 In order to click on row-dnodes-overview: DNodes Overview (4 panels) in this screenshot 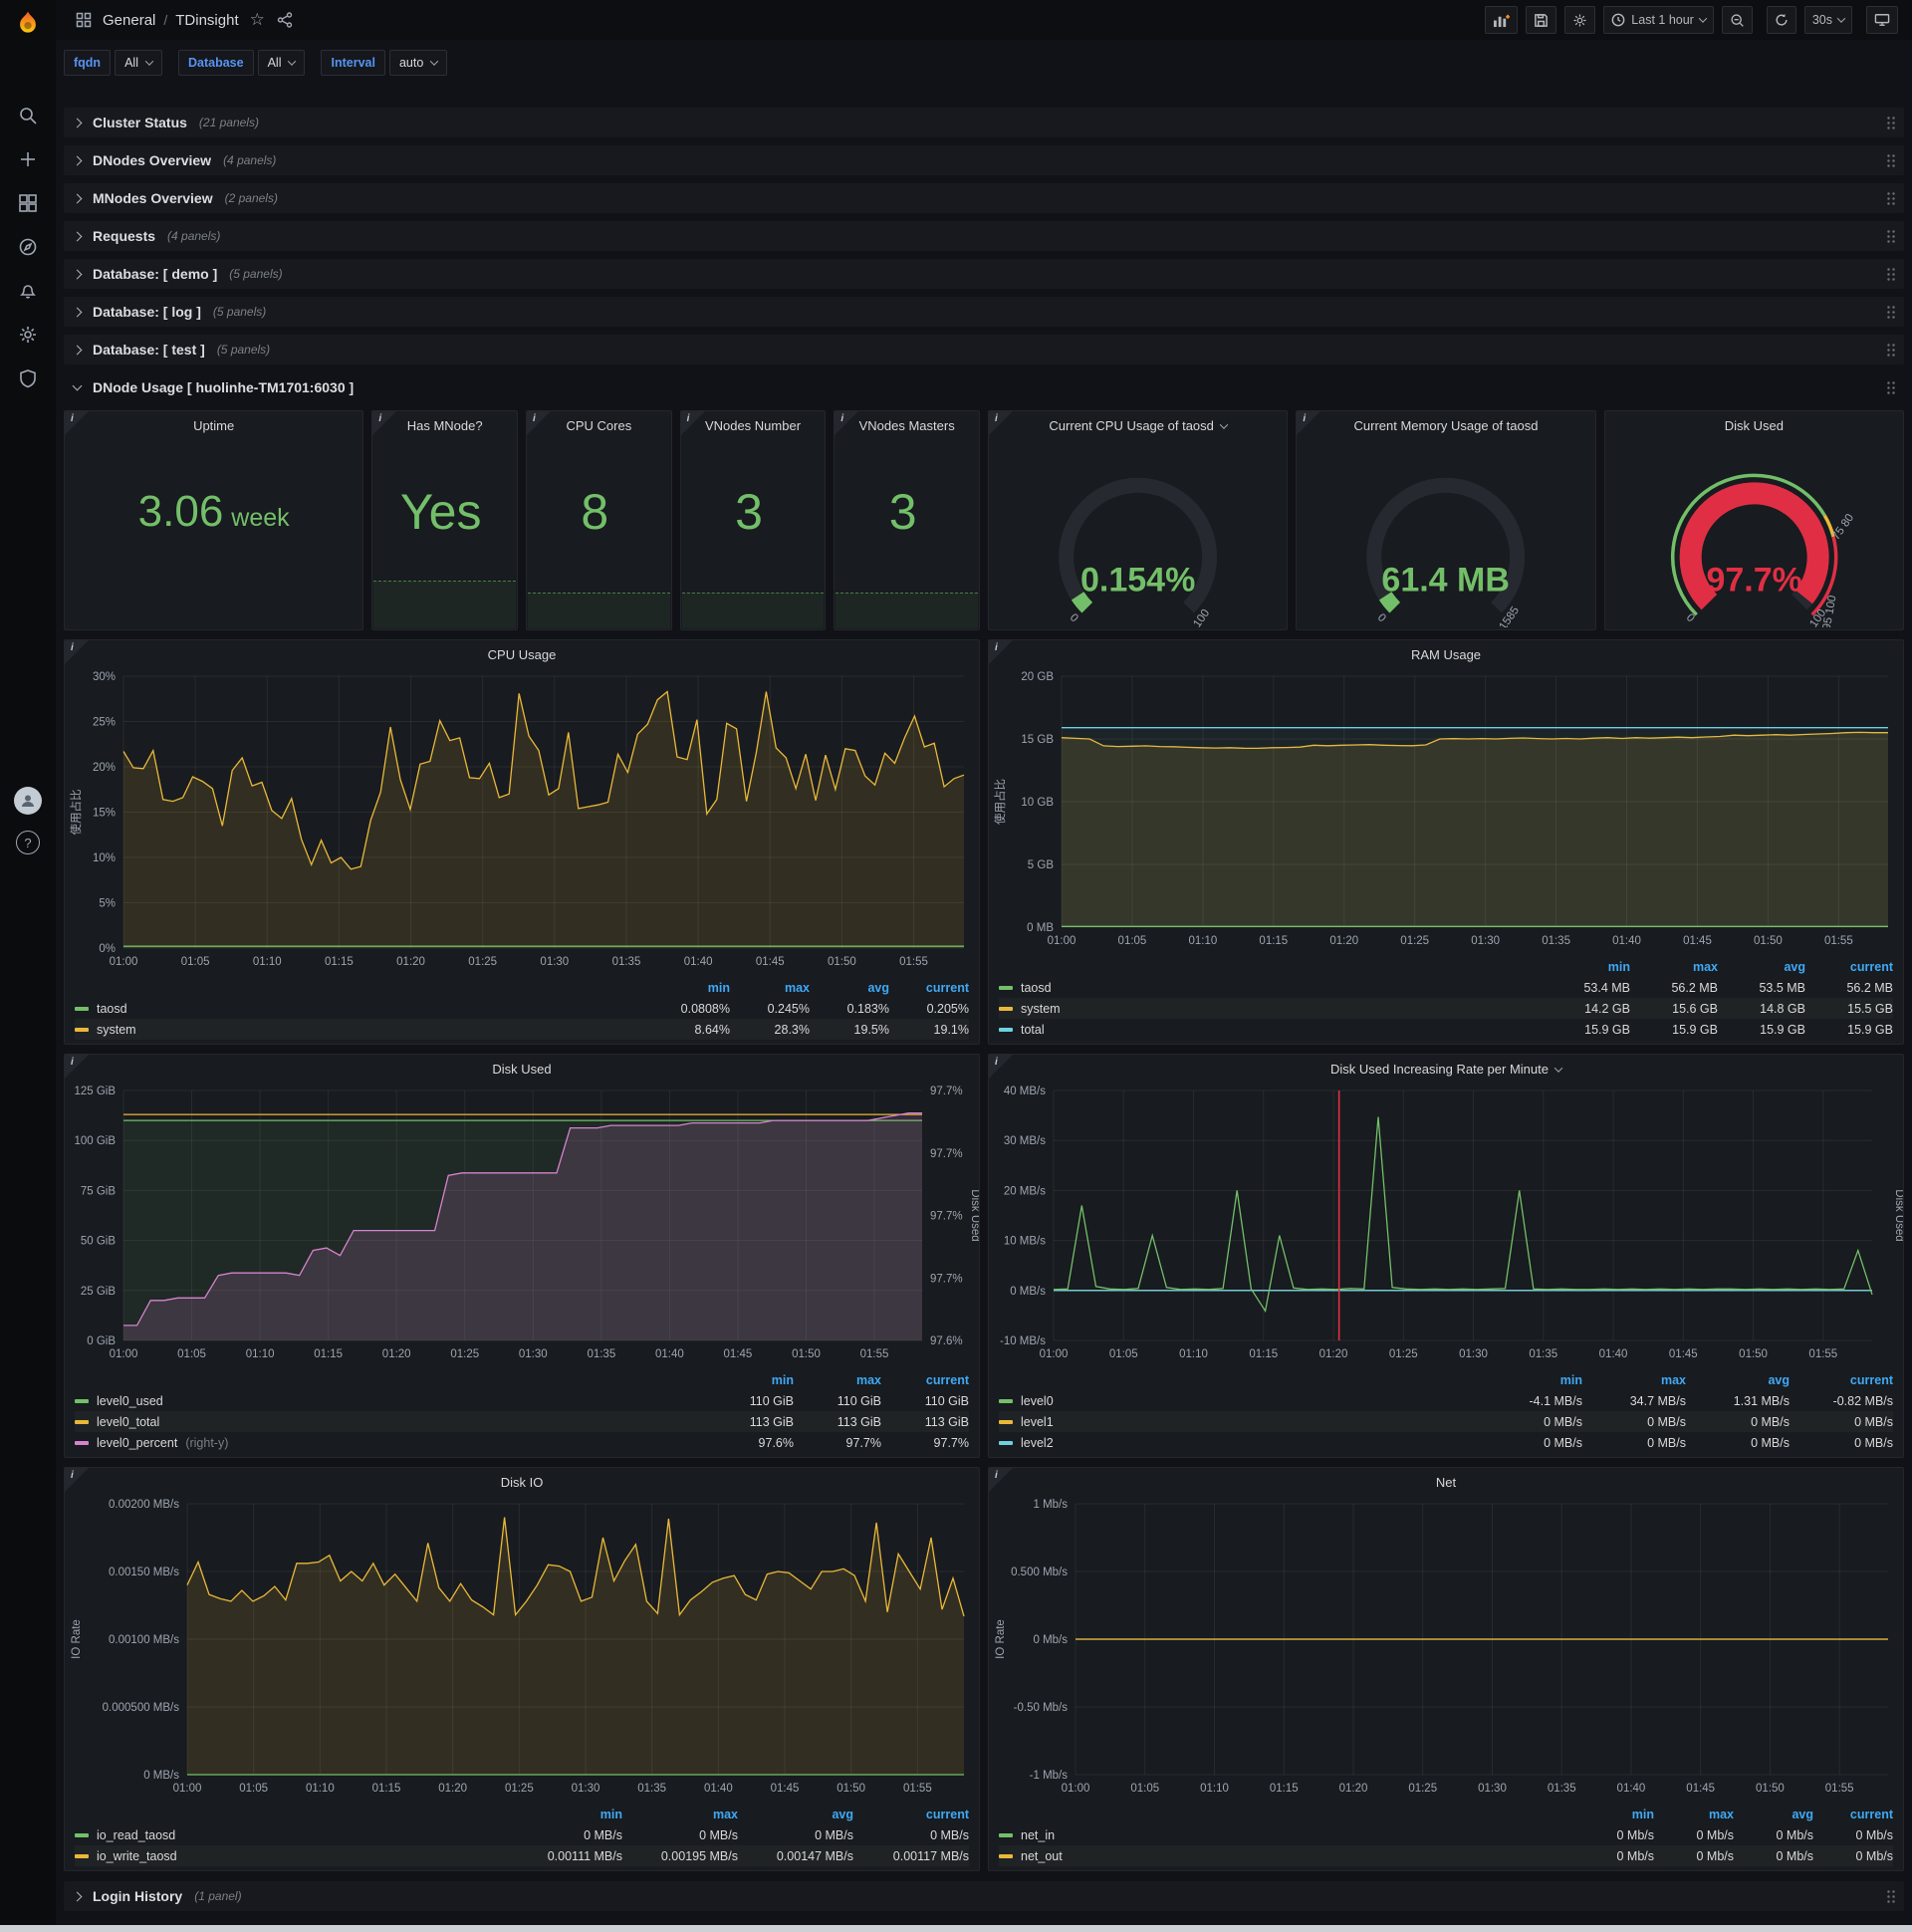, I will do `click(984, 160)`.